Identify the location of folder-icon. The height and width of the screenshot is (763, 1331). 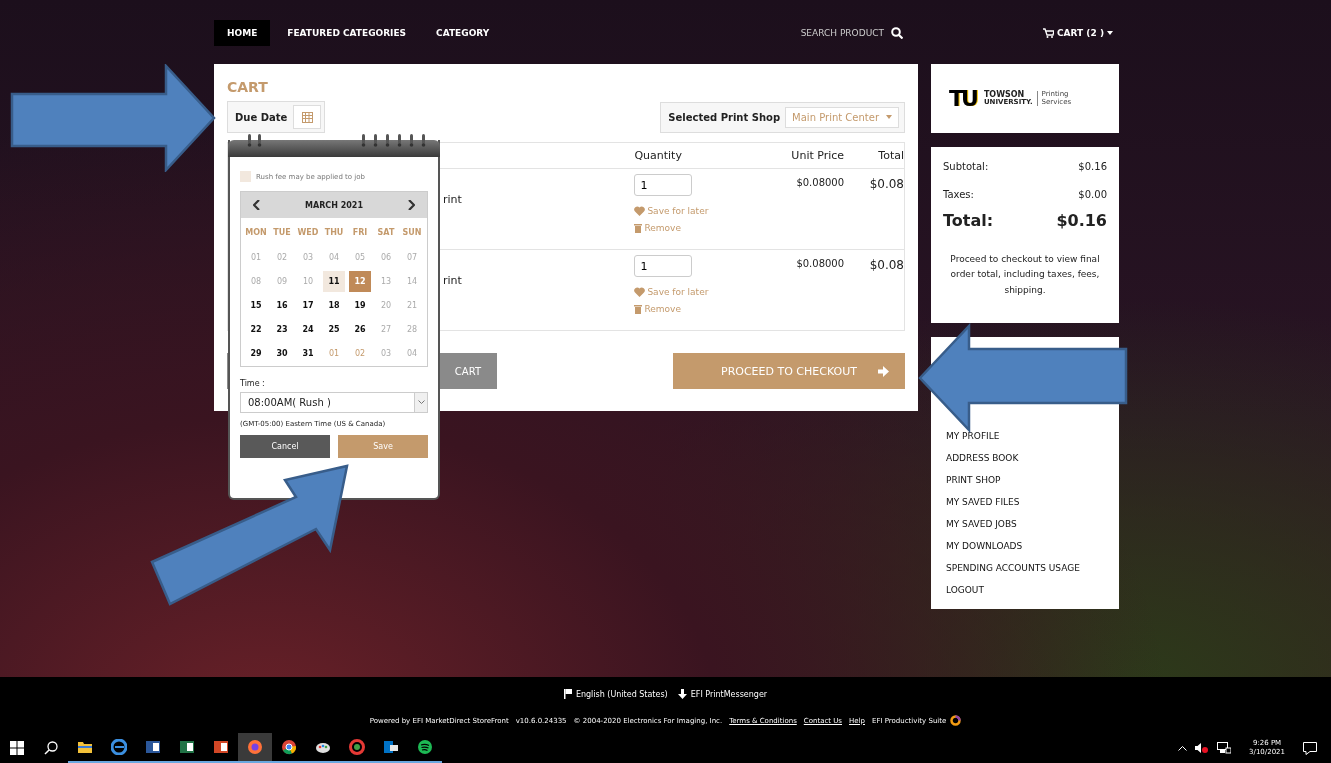
(85, 747).